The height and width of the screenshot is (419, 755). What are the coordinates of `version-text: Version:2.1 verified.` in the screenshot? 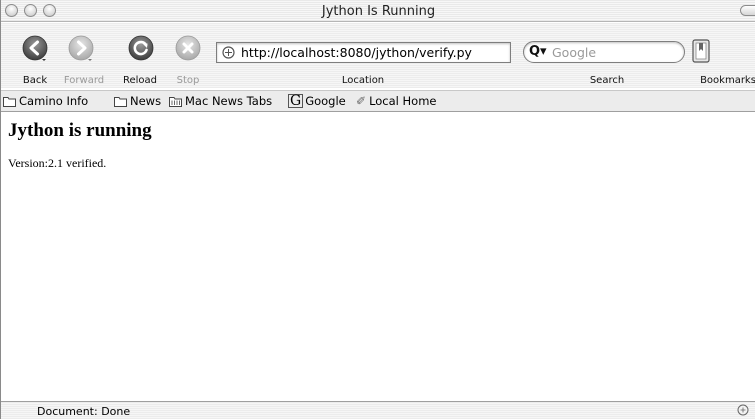 It's located at (57, 163).